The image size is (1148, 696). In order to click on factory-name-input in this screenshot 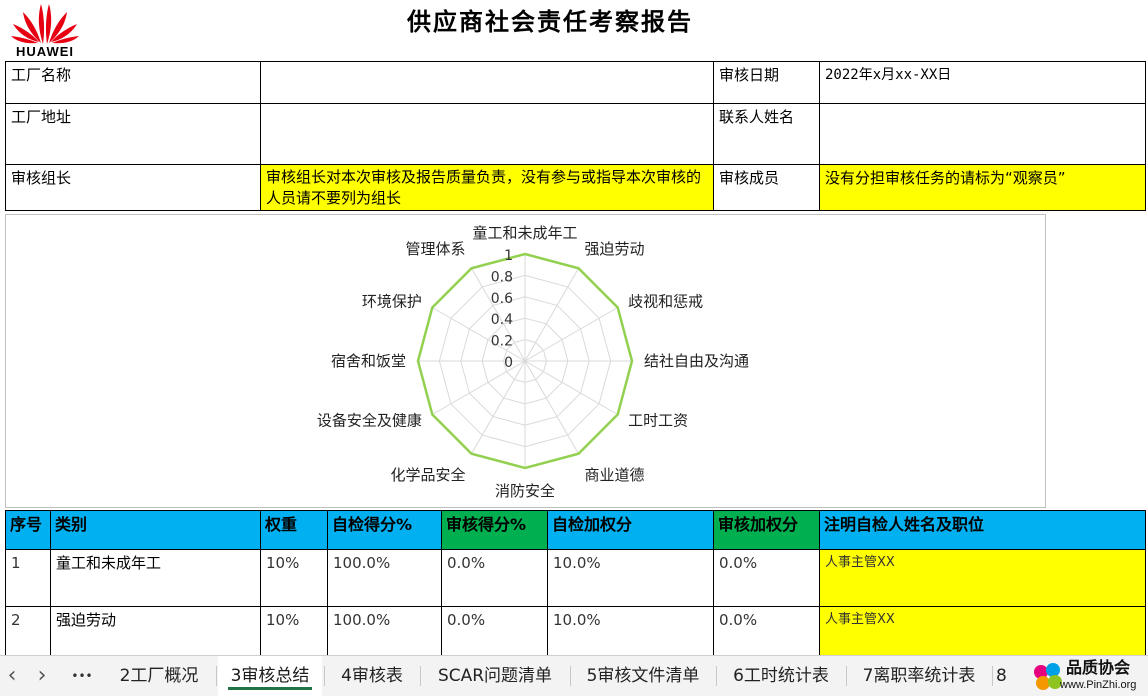, I will do `click(487, 82)`.